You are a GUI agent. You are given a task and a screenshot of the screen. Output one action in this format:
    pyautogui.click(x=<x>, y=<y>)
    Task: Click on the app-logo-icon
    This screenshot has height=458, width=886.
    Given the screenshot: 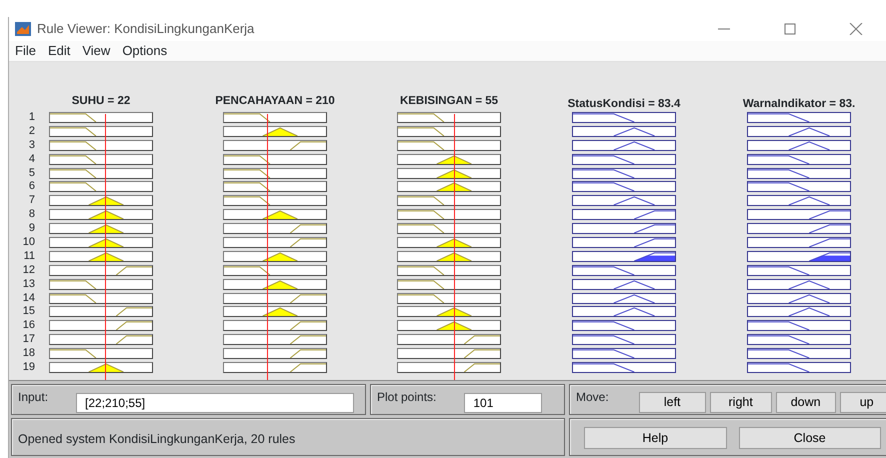 What is the action you would take?
    pyautogui.click(x=23, y=29)
    